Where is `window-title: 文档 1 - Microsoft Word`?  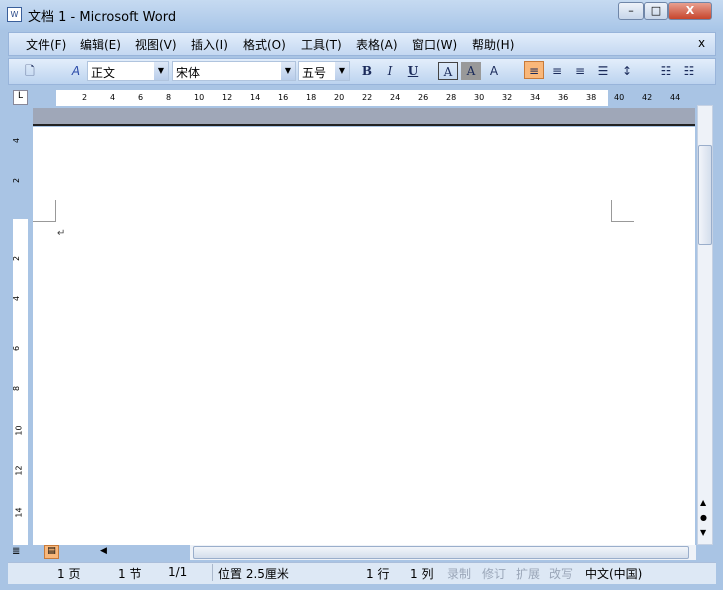
window-title: 文档 1 - Microsoft Word is located at coordinates (102, 17).